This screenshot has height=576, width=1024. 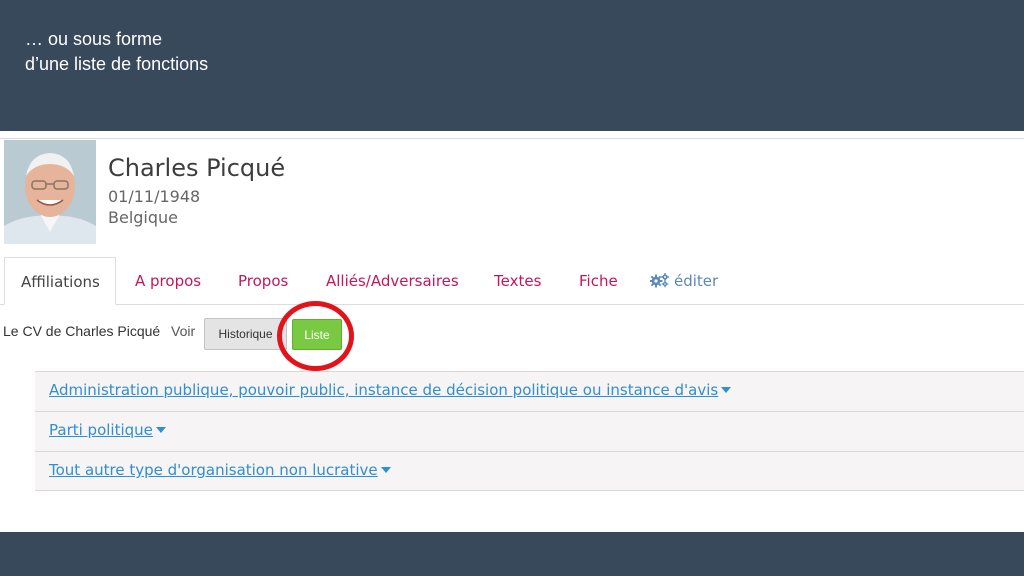 I want to click on profile-name: Charles Picqué, so click(x=197, y=168).